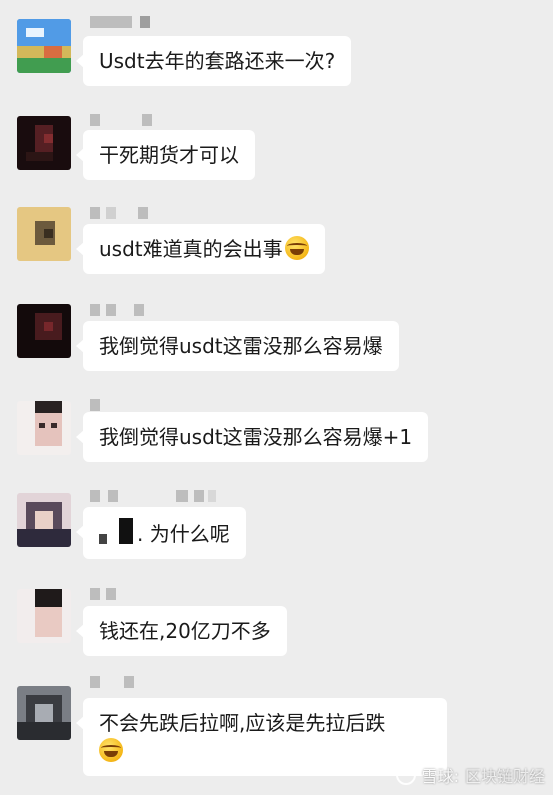 The height and width of the screenshot is (795, 553). I want to click on message-bubble: . 为什么呢, so click(161, 533).